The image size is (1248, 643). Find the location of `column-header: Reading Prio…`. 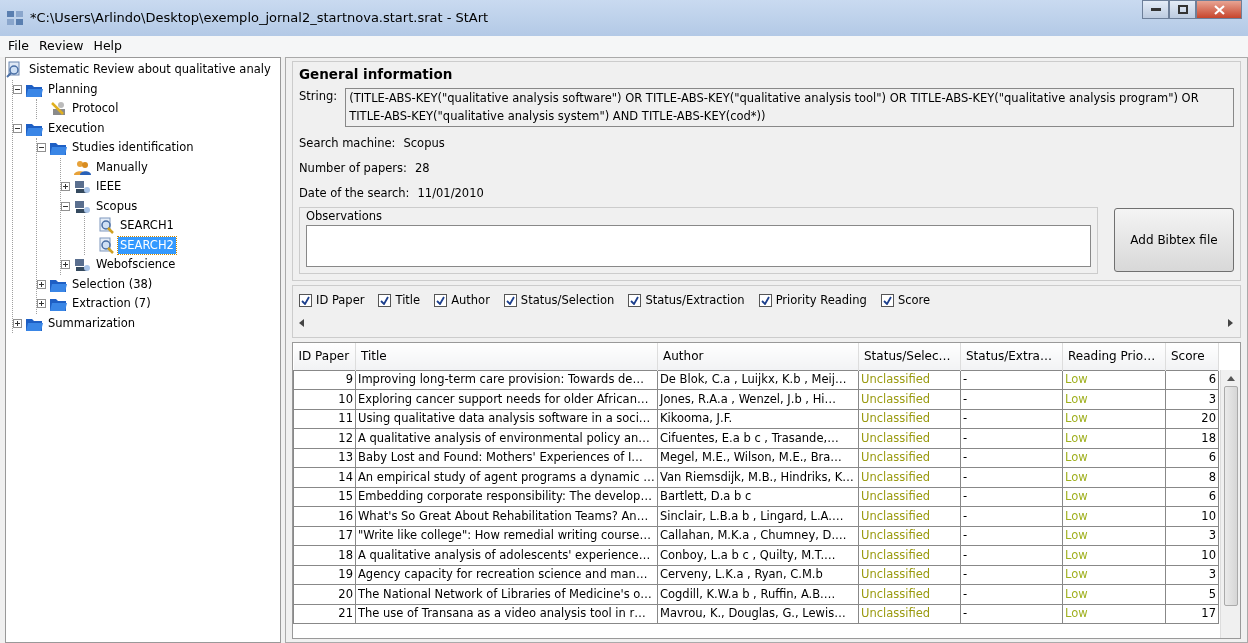

column-header: Reading Prio… is located at coordinates (1114, 356).